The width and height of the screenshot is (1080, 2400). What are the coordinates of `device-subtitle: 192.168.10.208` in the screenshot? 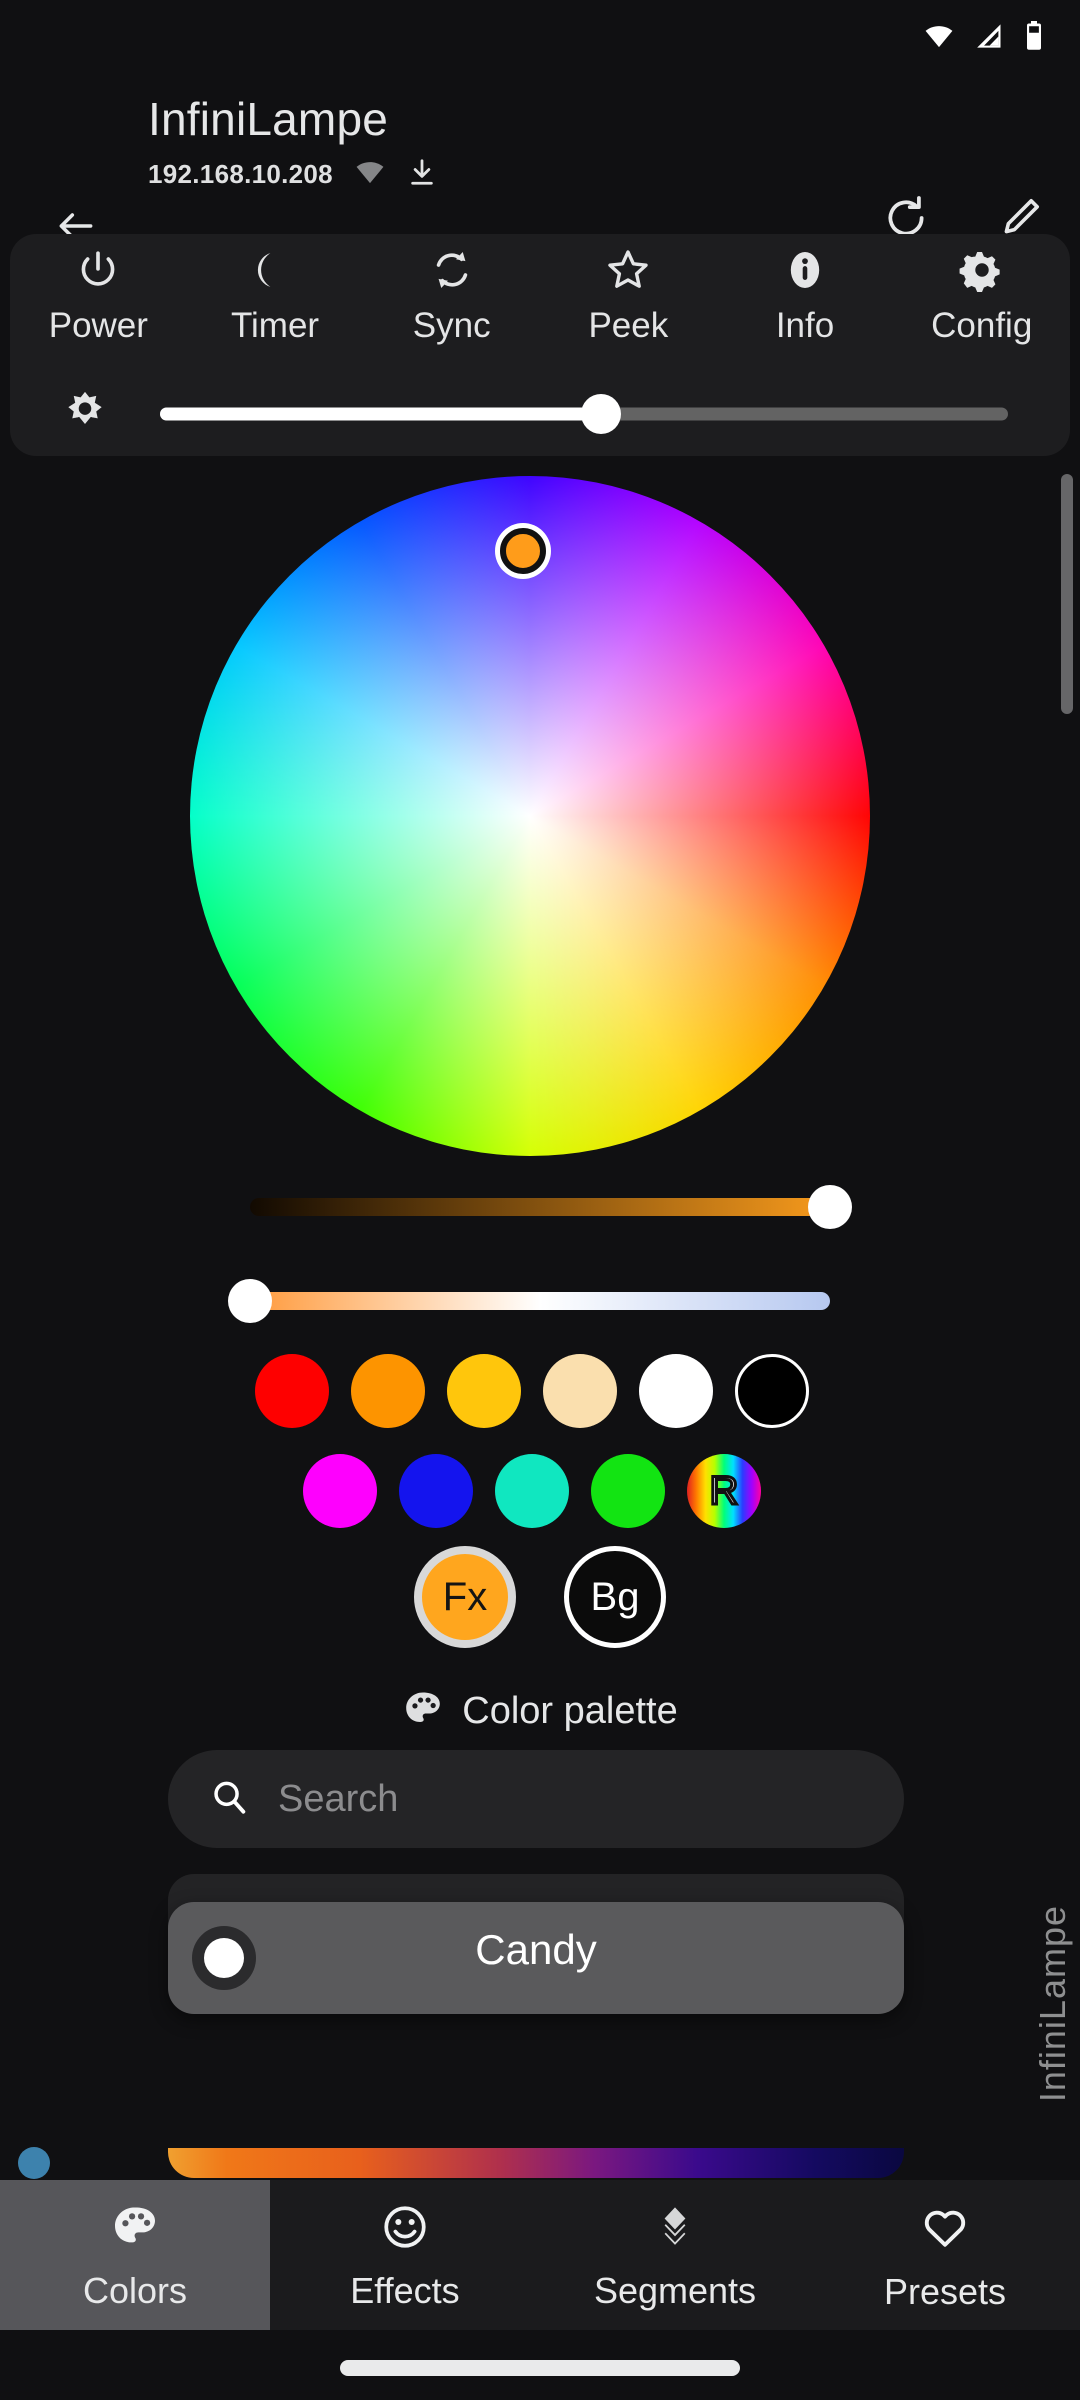 It's located at (292, 174).